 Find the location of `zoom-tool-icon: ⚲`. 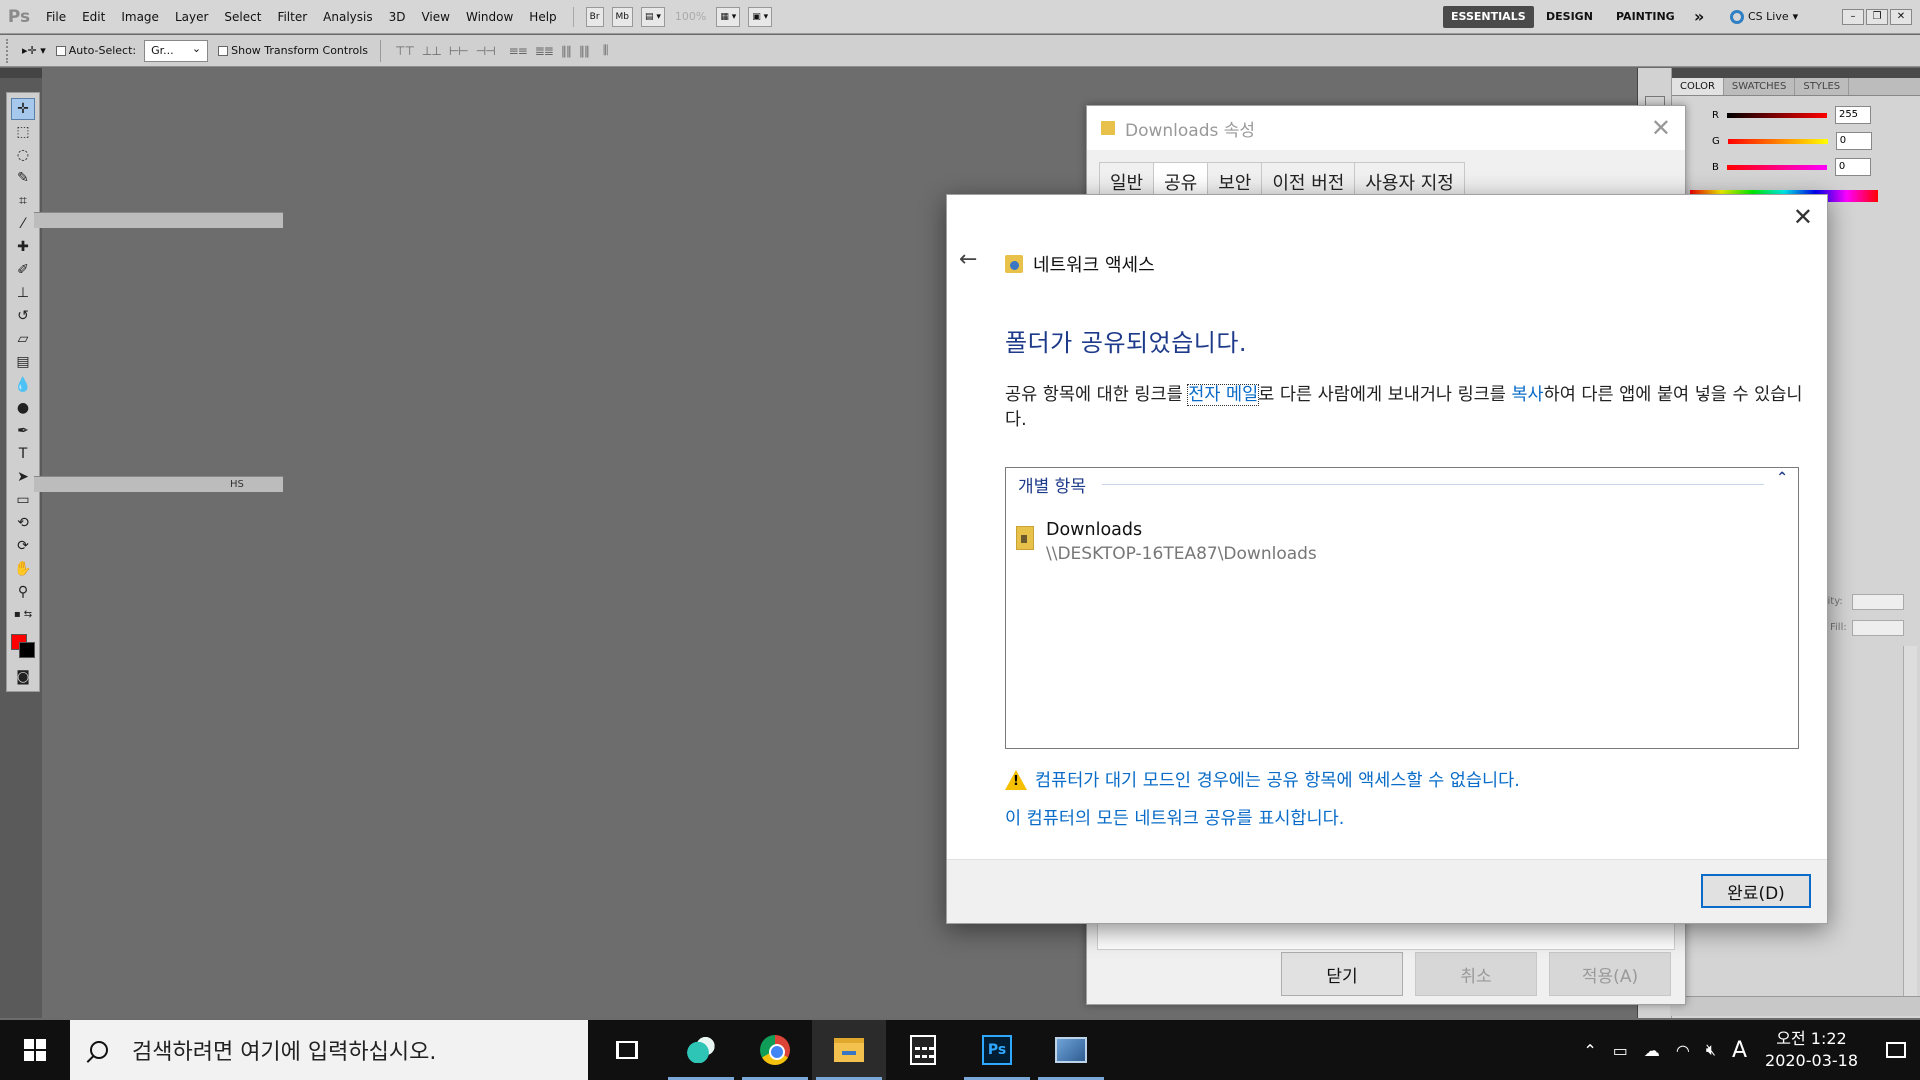

zoom-tool-icon: ⚲ is located at coordinates (23, 592).